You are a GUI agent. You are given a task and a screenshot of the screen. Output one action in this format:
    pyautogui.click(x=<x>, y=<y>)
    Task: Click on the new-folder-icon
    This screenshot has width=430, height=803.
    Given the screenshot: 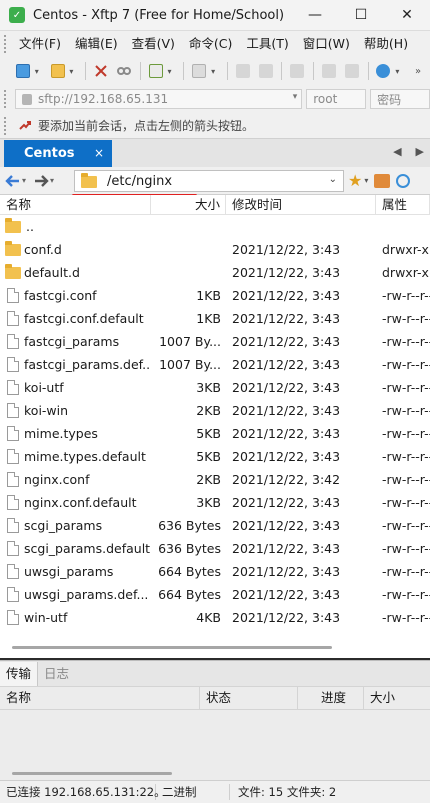 What is the action you would take?
    pyautogui.click(x=156, y=71)
    